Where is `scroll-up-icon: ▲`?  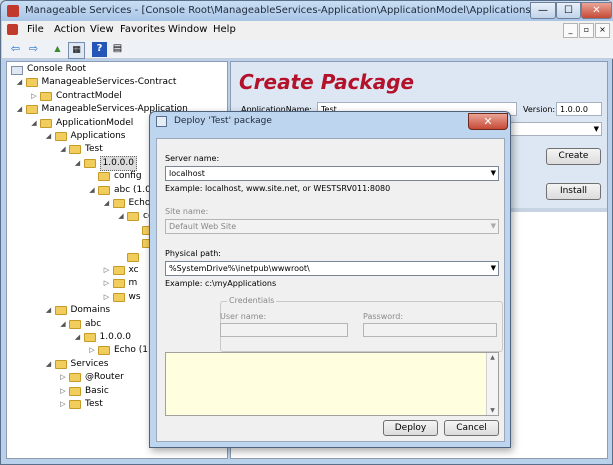 scroll-up-icon: ▲ is located at coordinates (492, 357).